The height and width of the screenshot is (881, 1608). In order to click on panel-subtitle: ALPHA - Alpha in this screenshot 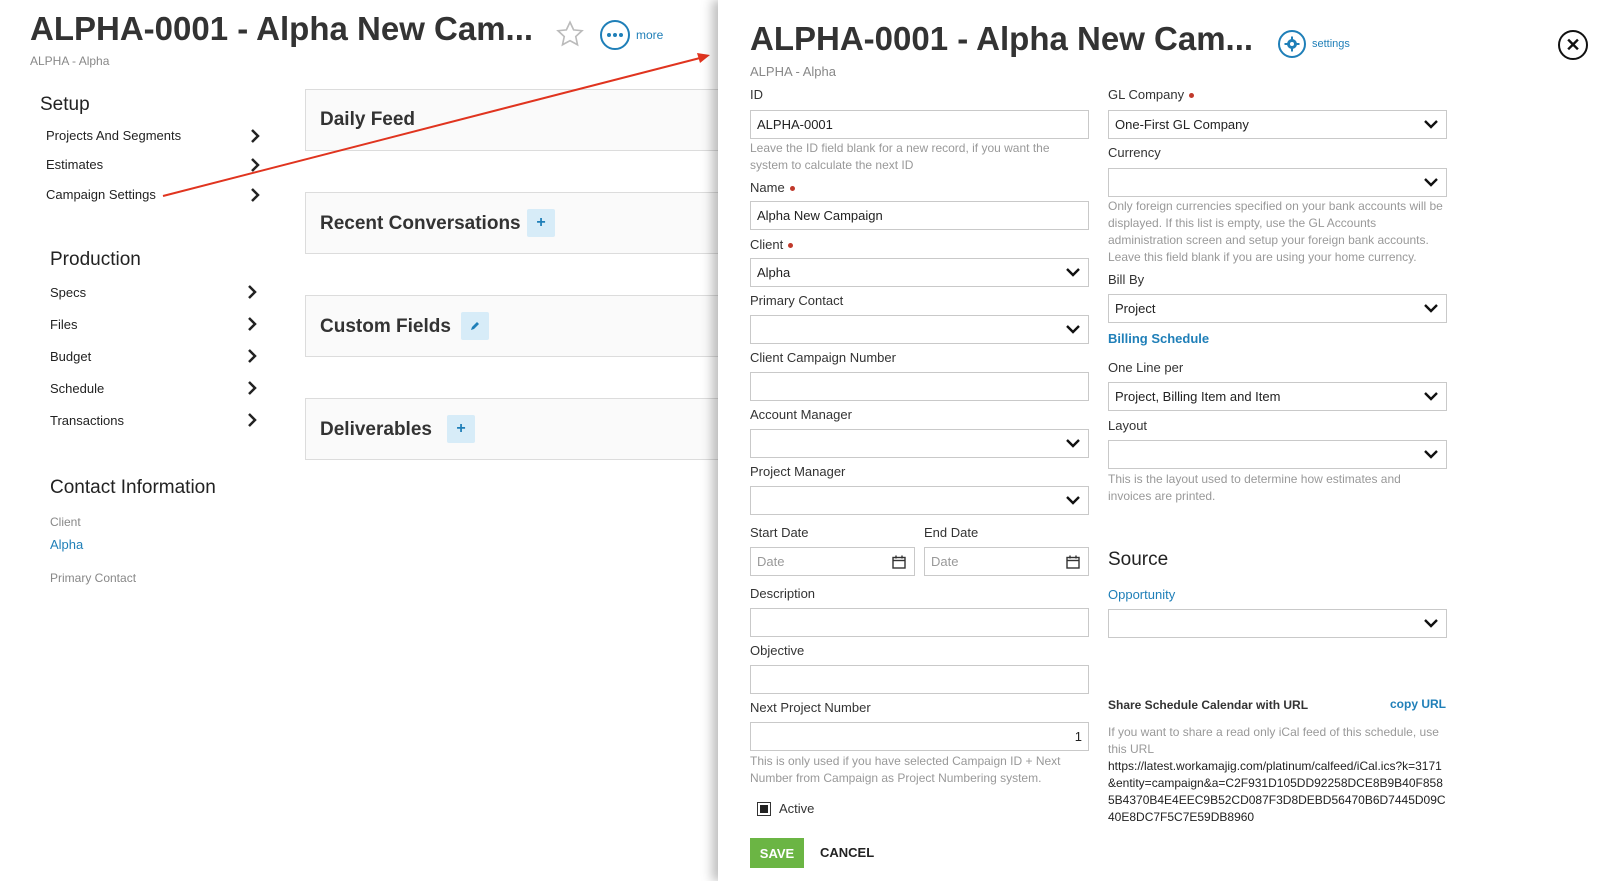, I will do `click(793, 71)`.